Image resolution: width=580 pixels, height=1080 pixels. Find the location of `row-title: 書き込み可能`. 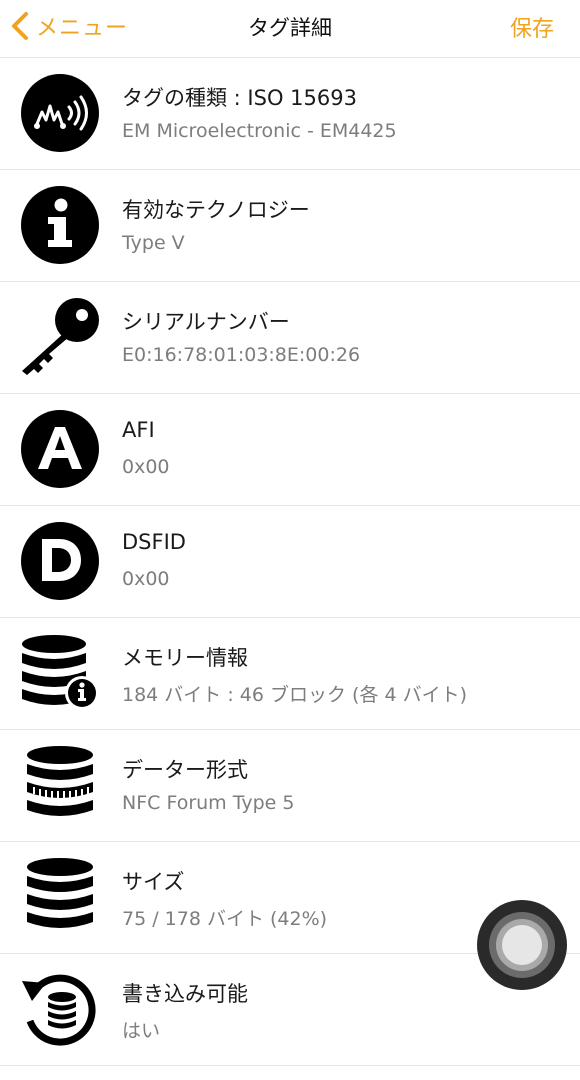

row-title: 書き込み可能 is located at coordinates (185, 994).